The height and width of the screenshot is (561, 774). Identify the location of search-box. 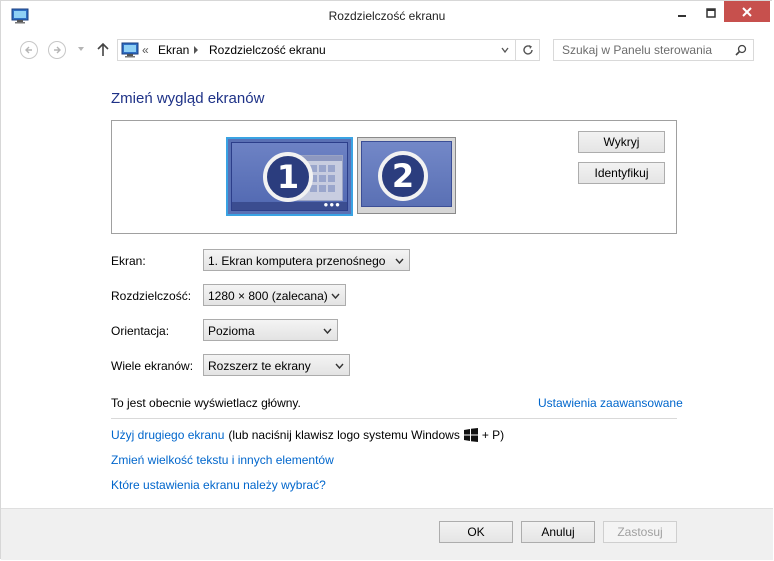
(653, 50).